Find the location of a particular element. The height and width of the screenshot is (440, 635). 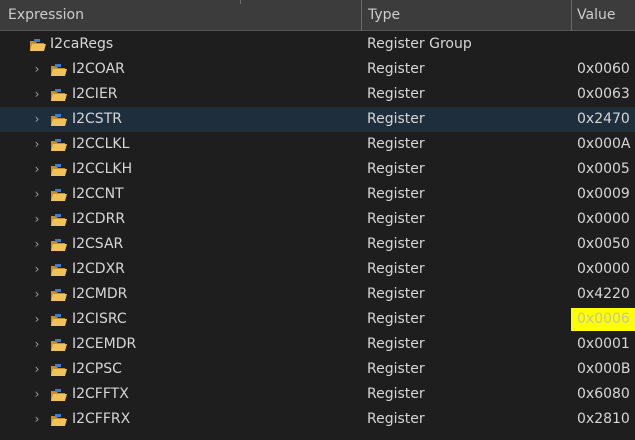

register-name: I2CFFRX is located at coordinates (101, 419).